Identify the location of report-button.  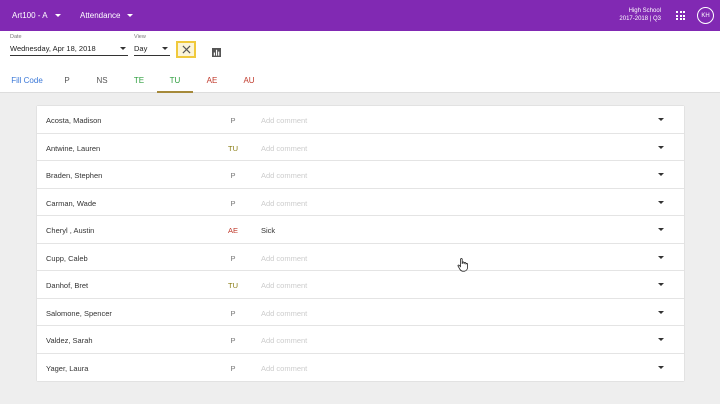
(216, 50).